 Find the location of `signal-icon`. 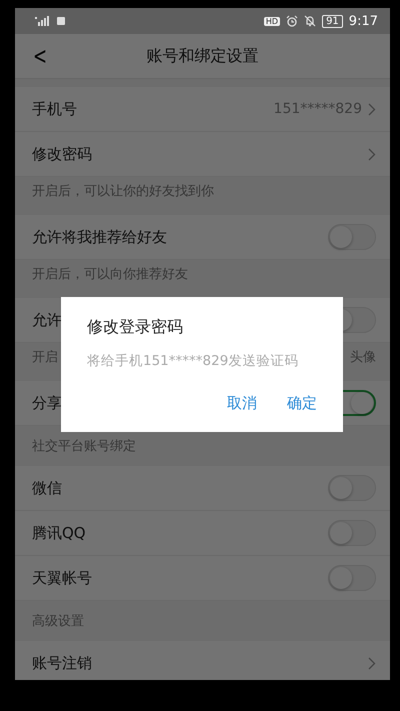

signal-icon is located at coordinates (43, 21).